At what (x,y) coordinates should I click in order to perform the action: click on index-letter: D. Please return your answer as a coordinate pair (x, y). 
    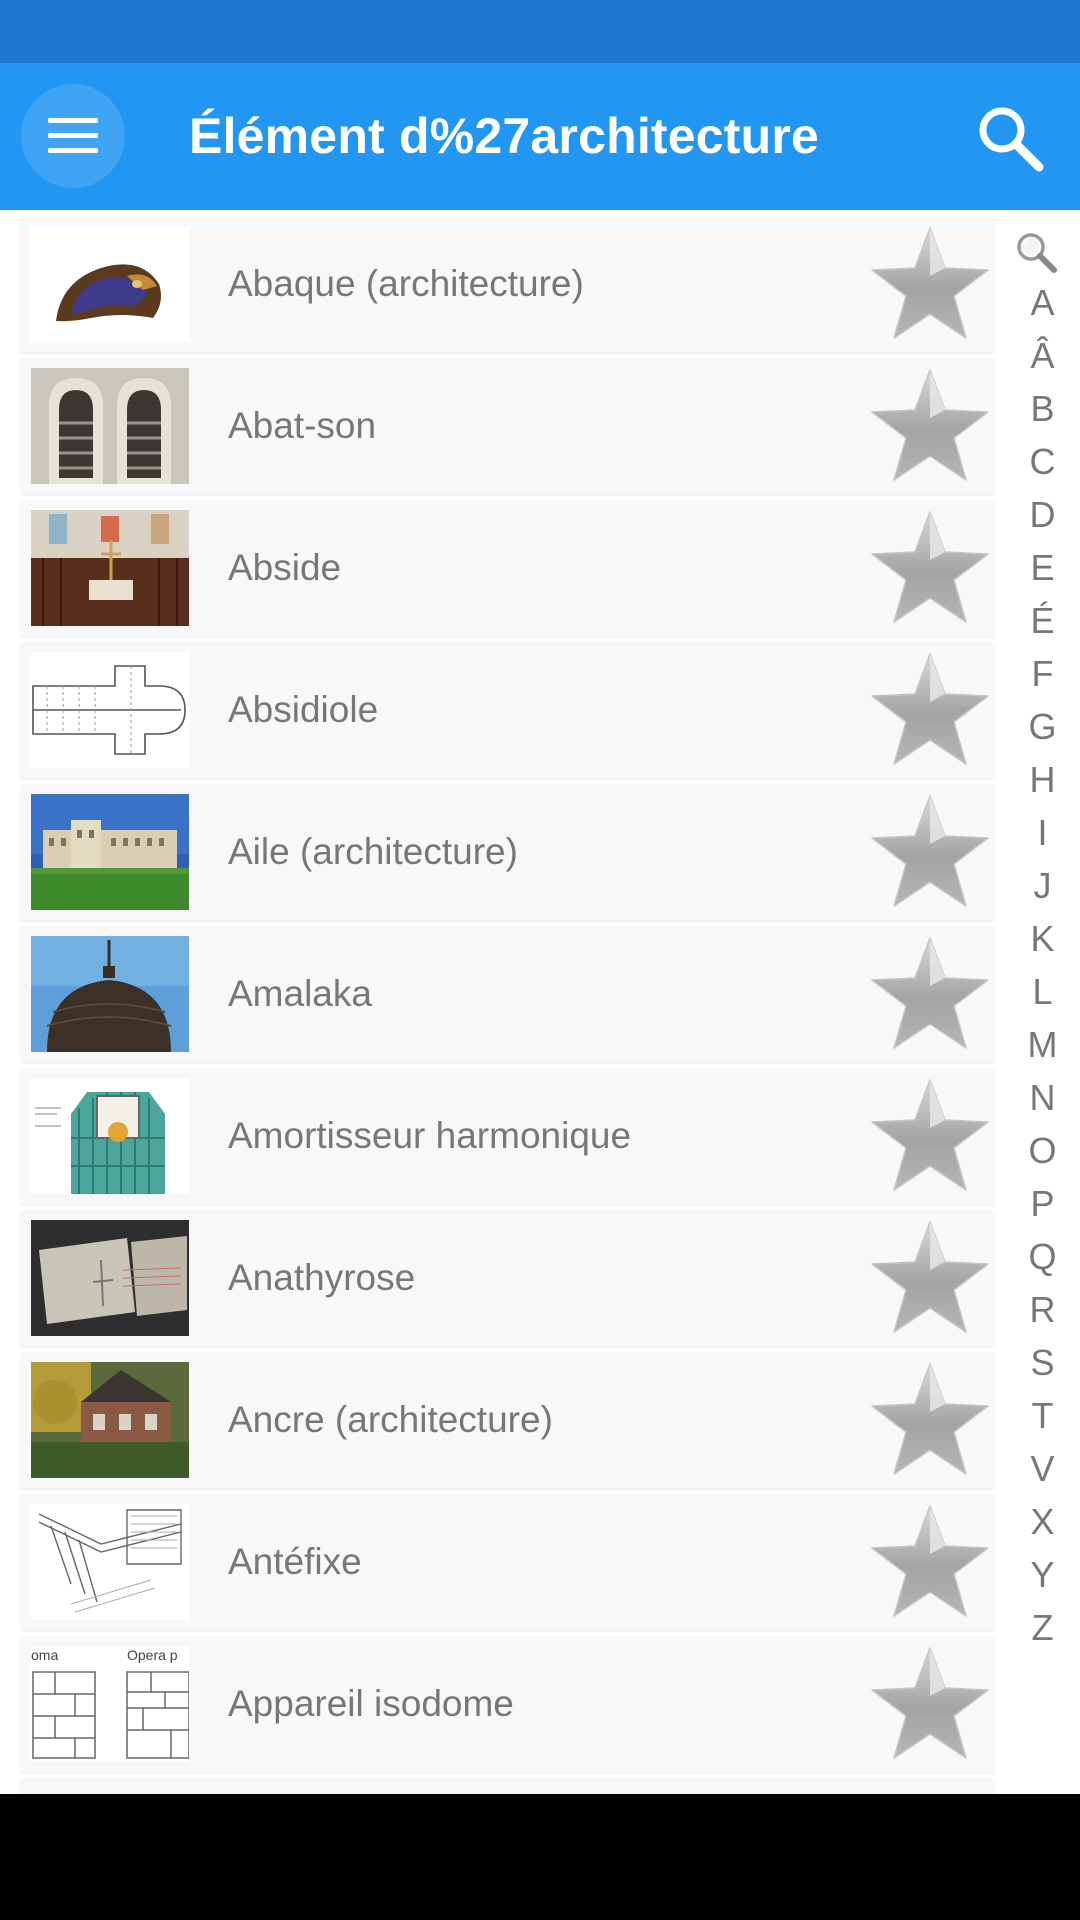
    Looking at the image, I should click on (1042, 514).